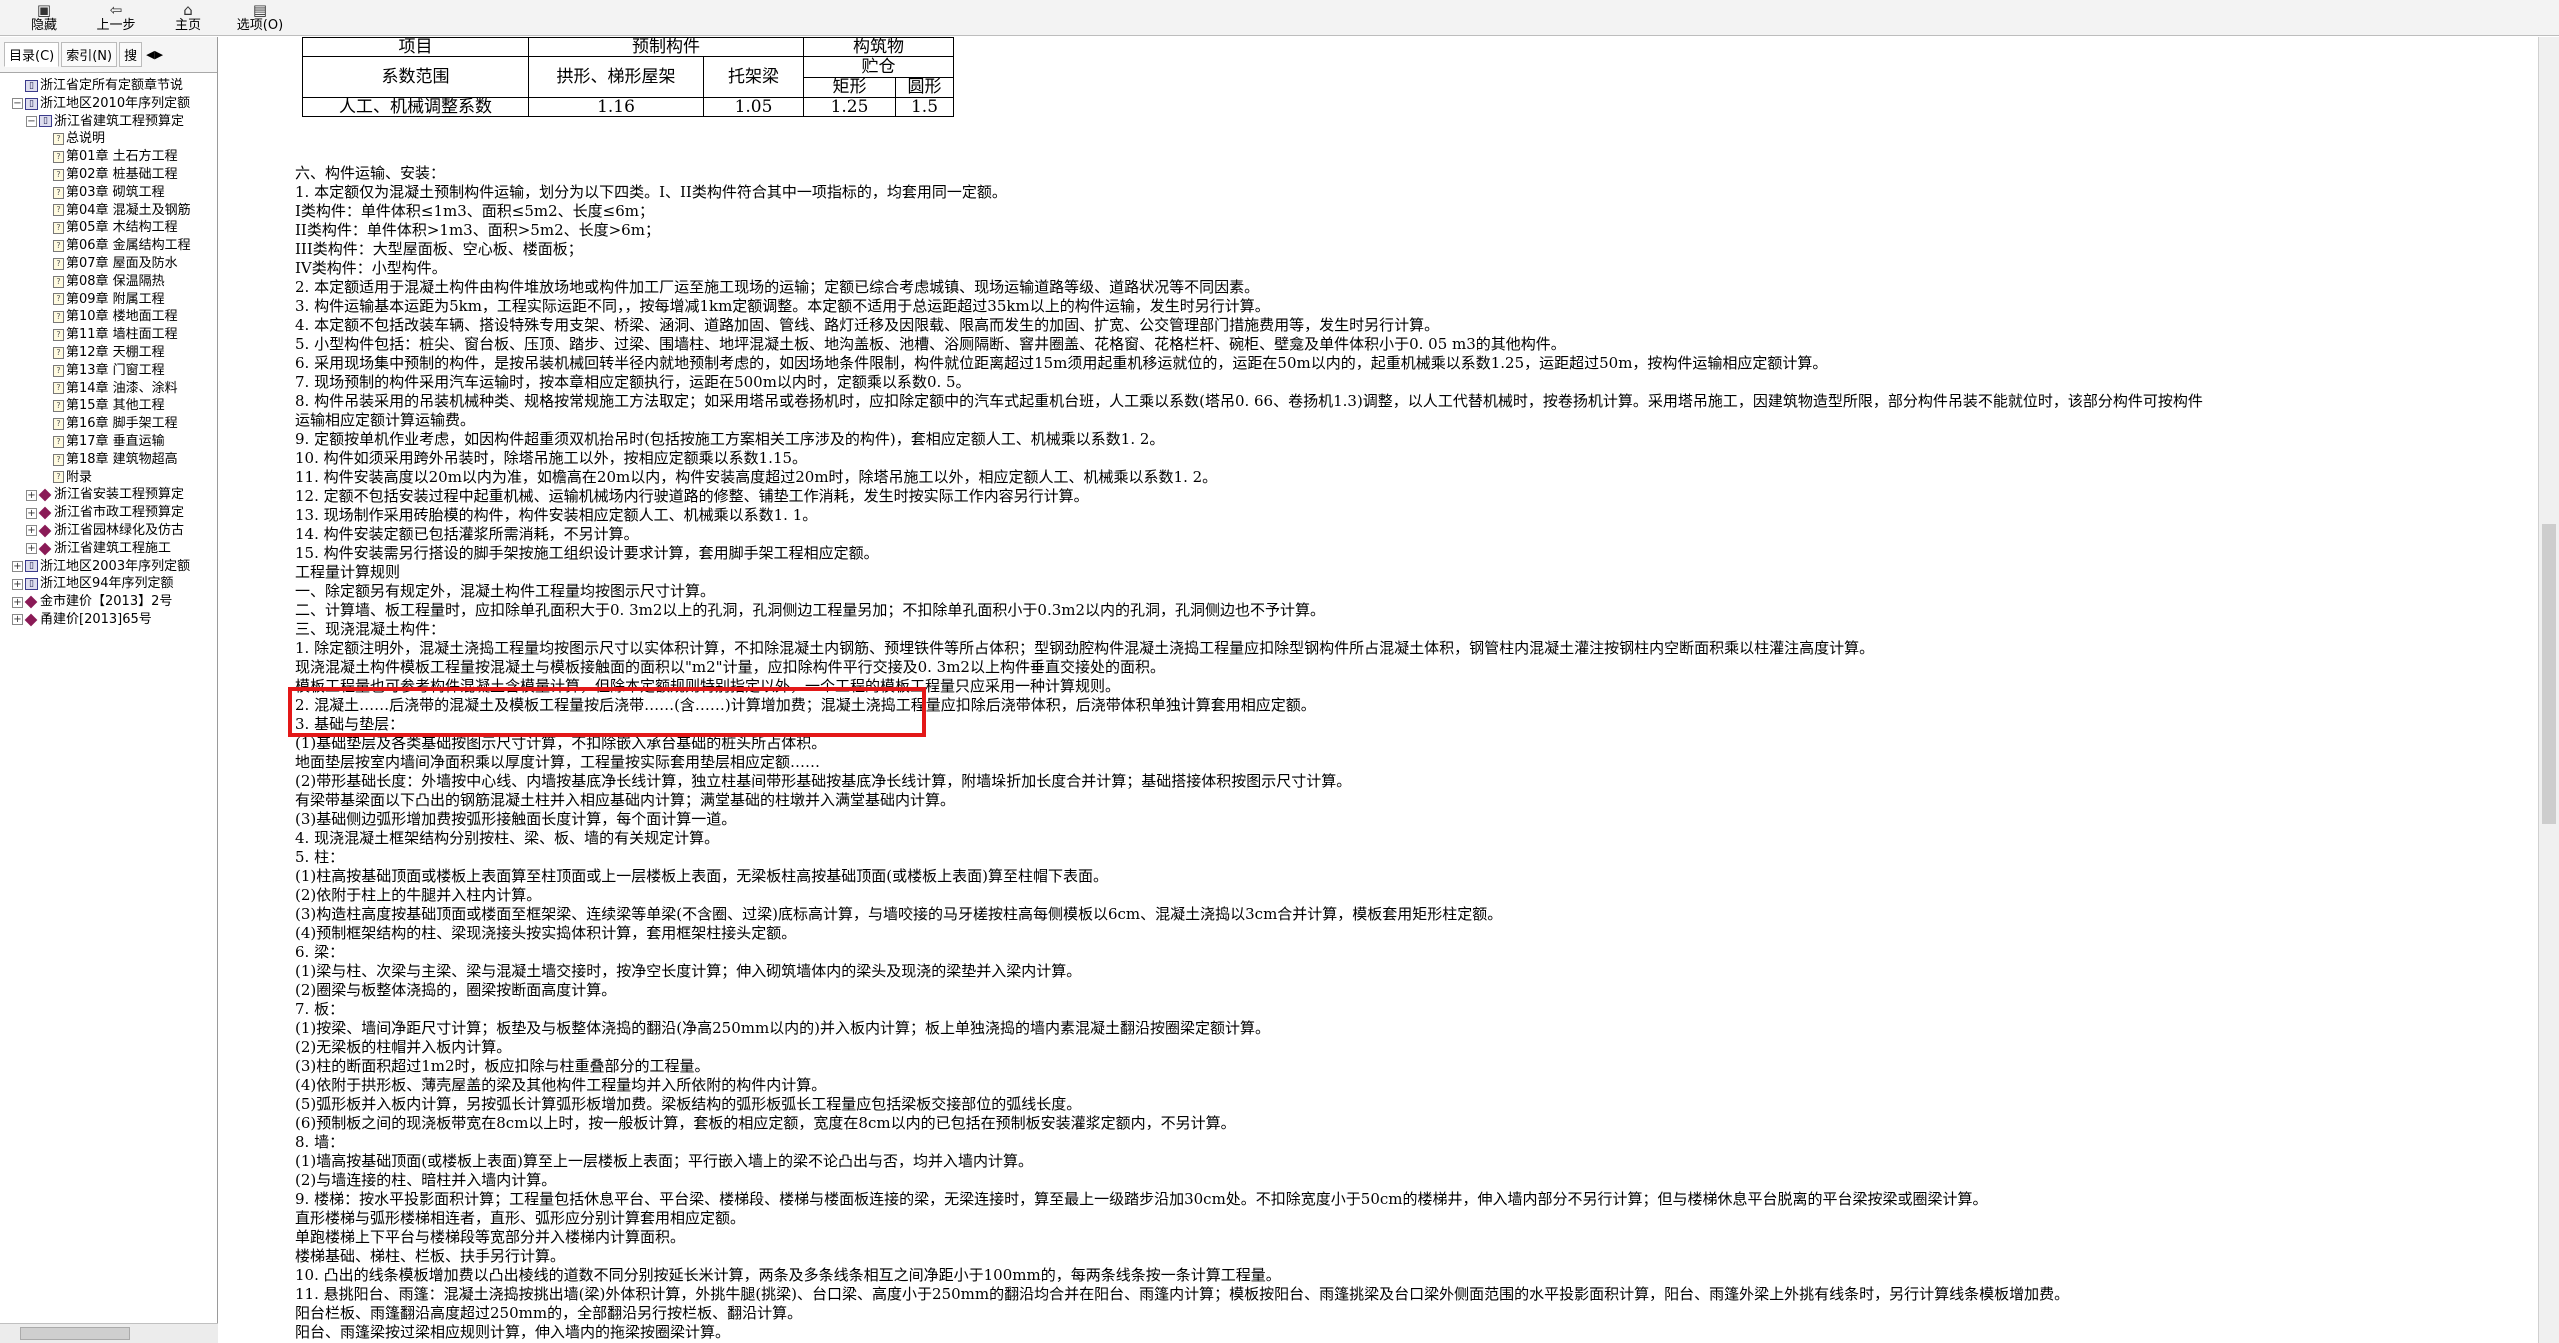 This screenshot has width=2559, height=1343. What do you see at coordinates (128, 246) in the screenshot?
I see `tree-item-label: 第06章 金属结构工程` at bounding box center [128, 246].